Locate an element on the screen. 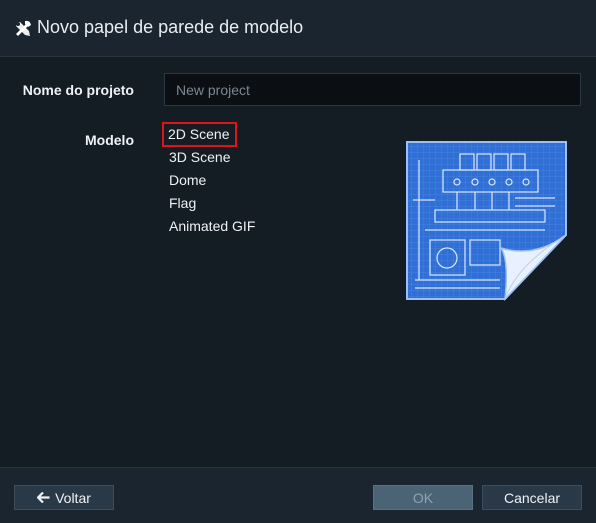 Image resolution: width=596 pixels, height=523 pixels. dialog-title: Novo papel de parede de modelo is located at coordinates (170, 27).